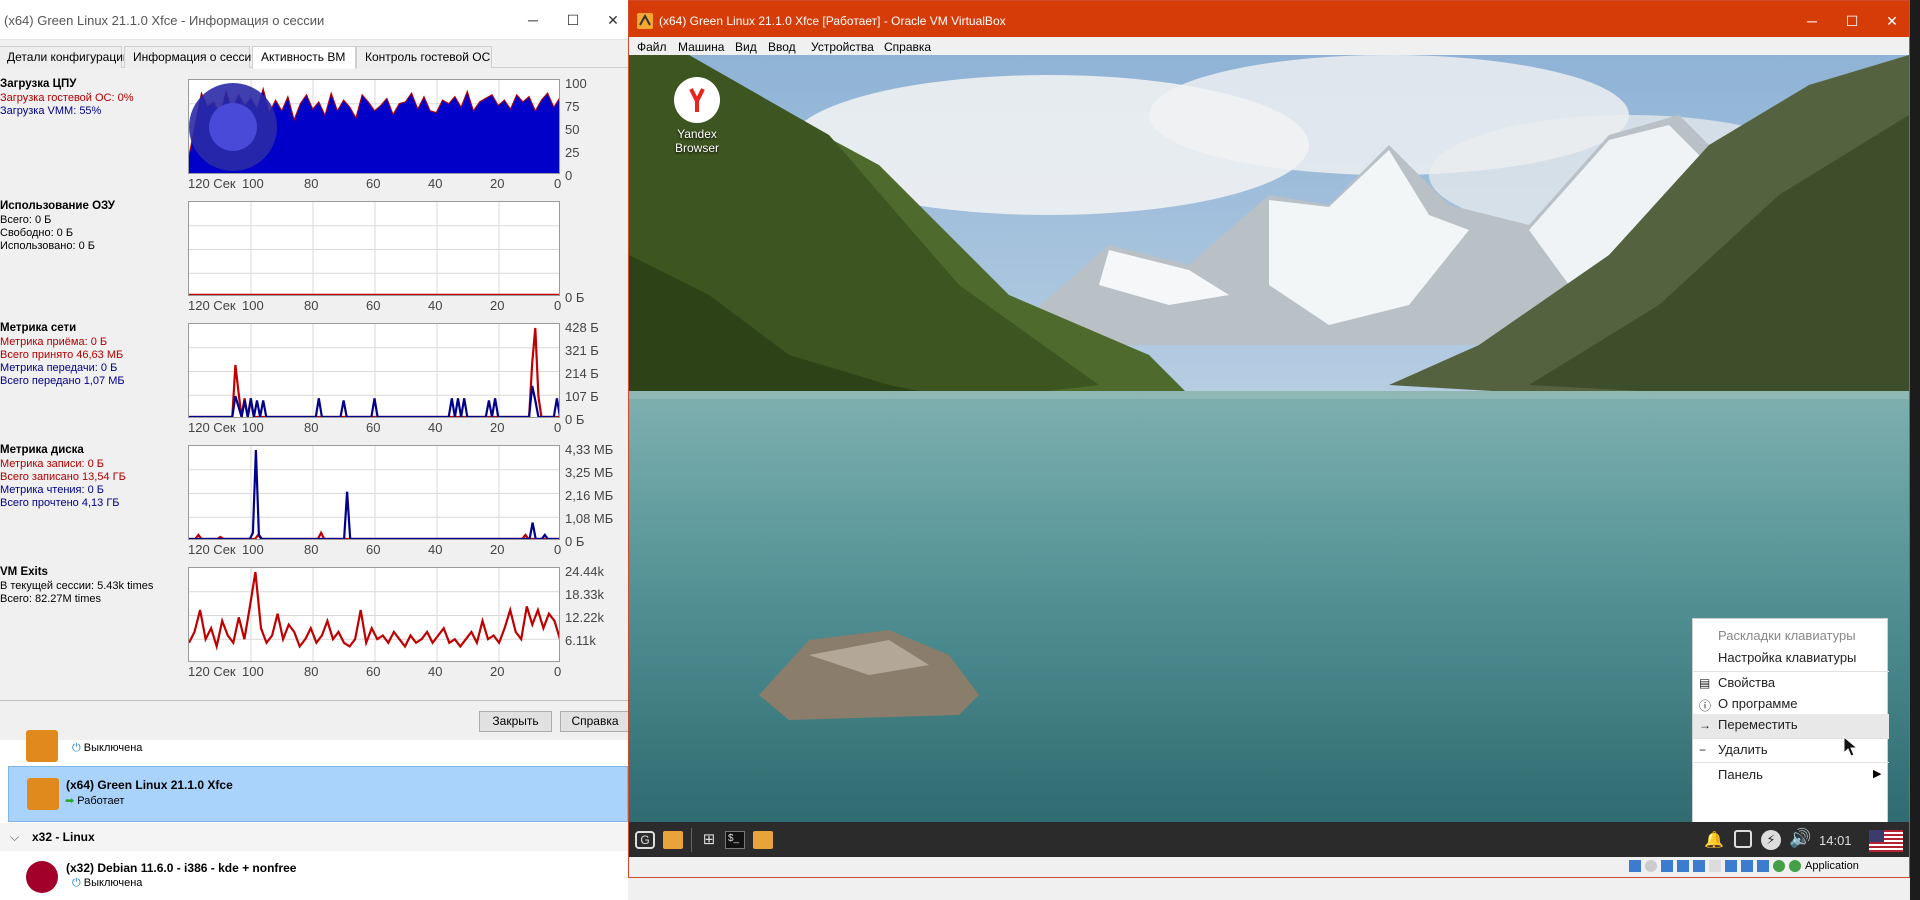 This screenshot has height=900, width=1920. Describe the element at coordinates (1705, 725) in the screenshot. I see `arrow-right-icon: →` at that location.